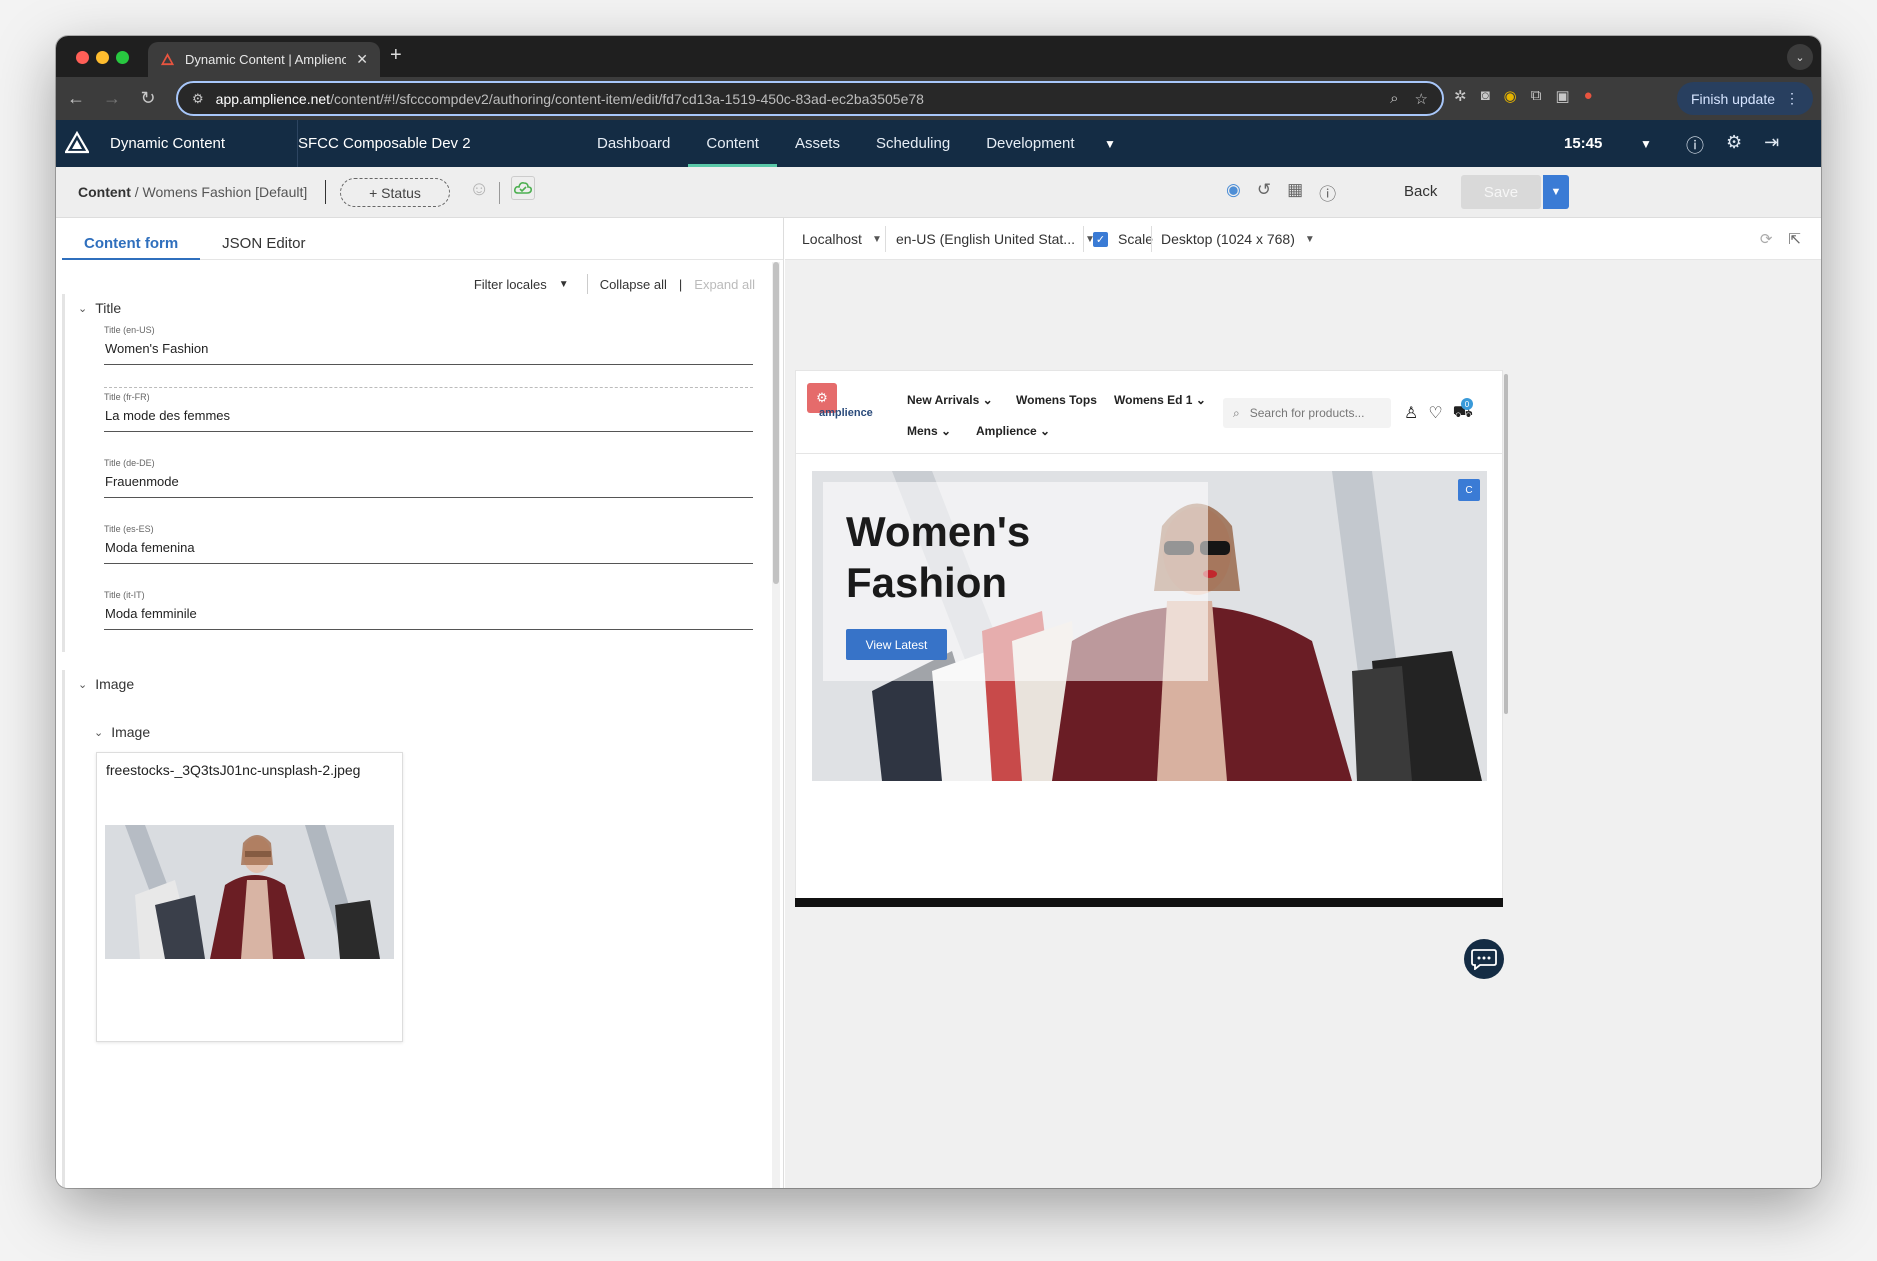 Image resolution: width=1877 pixels, height=1261 pixels. What do you see at coordinates (1264, 192) in the screenshot?
I see `history-icon: ↺` at bounding box center [1264, 192].